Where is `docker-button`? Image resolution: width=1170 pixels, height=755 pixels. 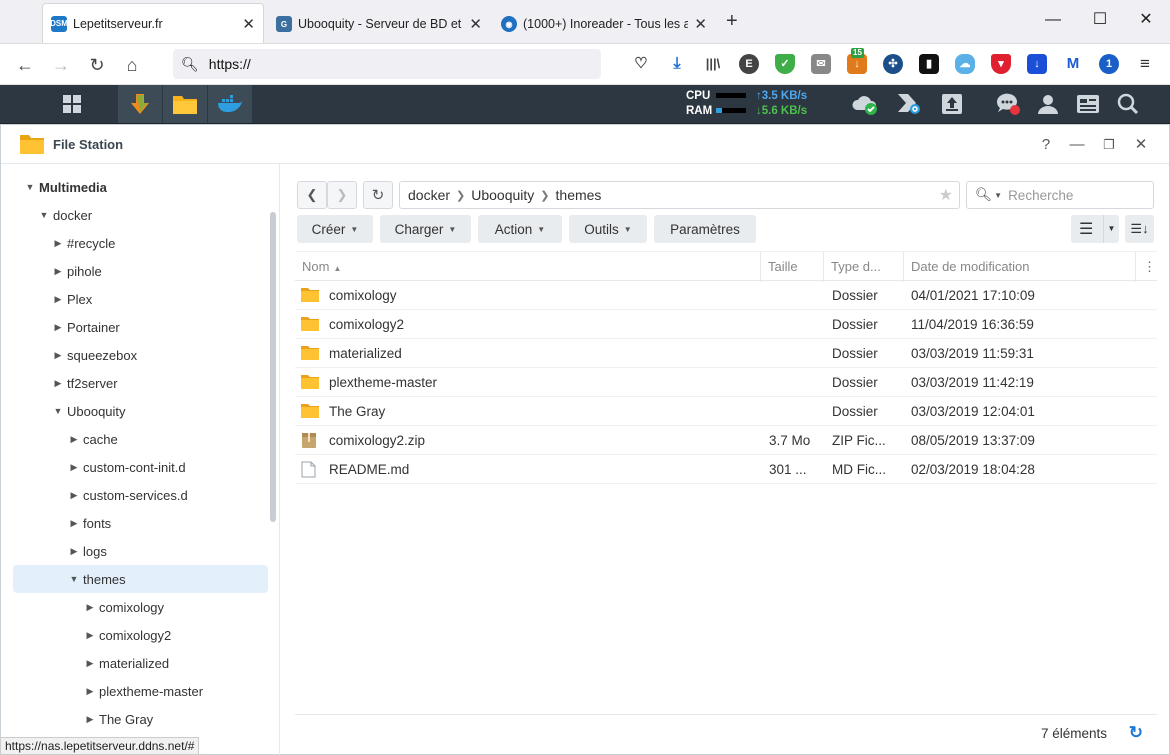
docker-button is located at coordinates (230, 104).